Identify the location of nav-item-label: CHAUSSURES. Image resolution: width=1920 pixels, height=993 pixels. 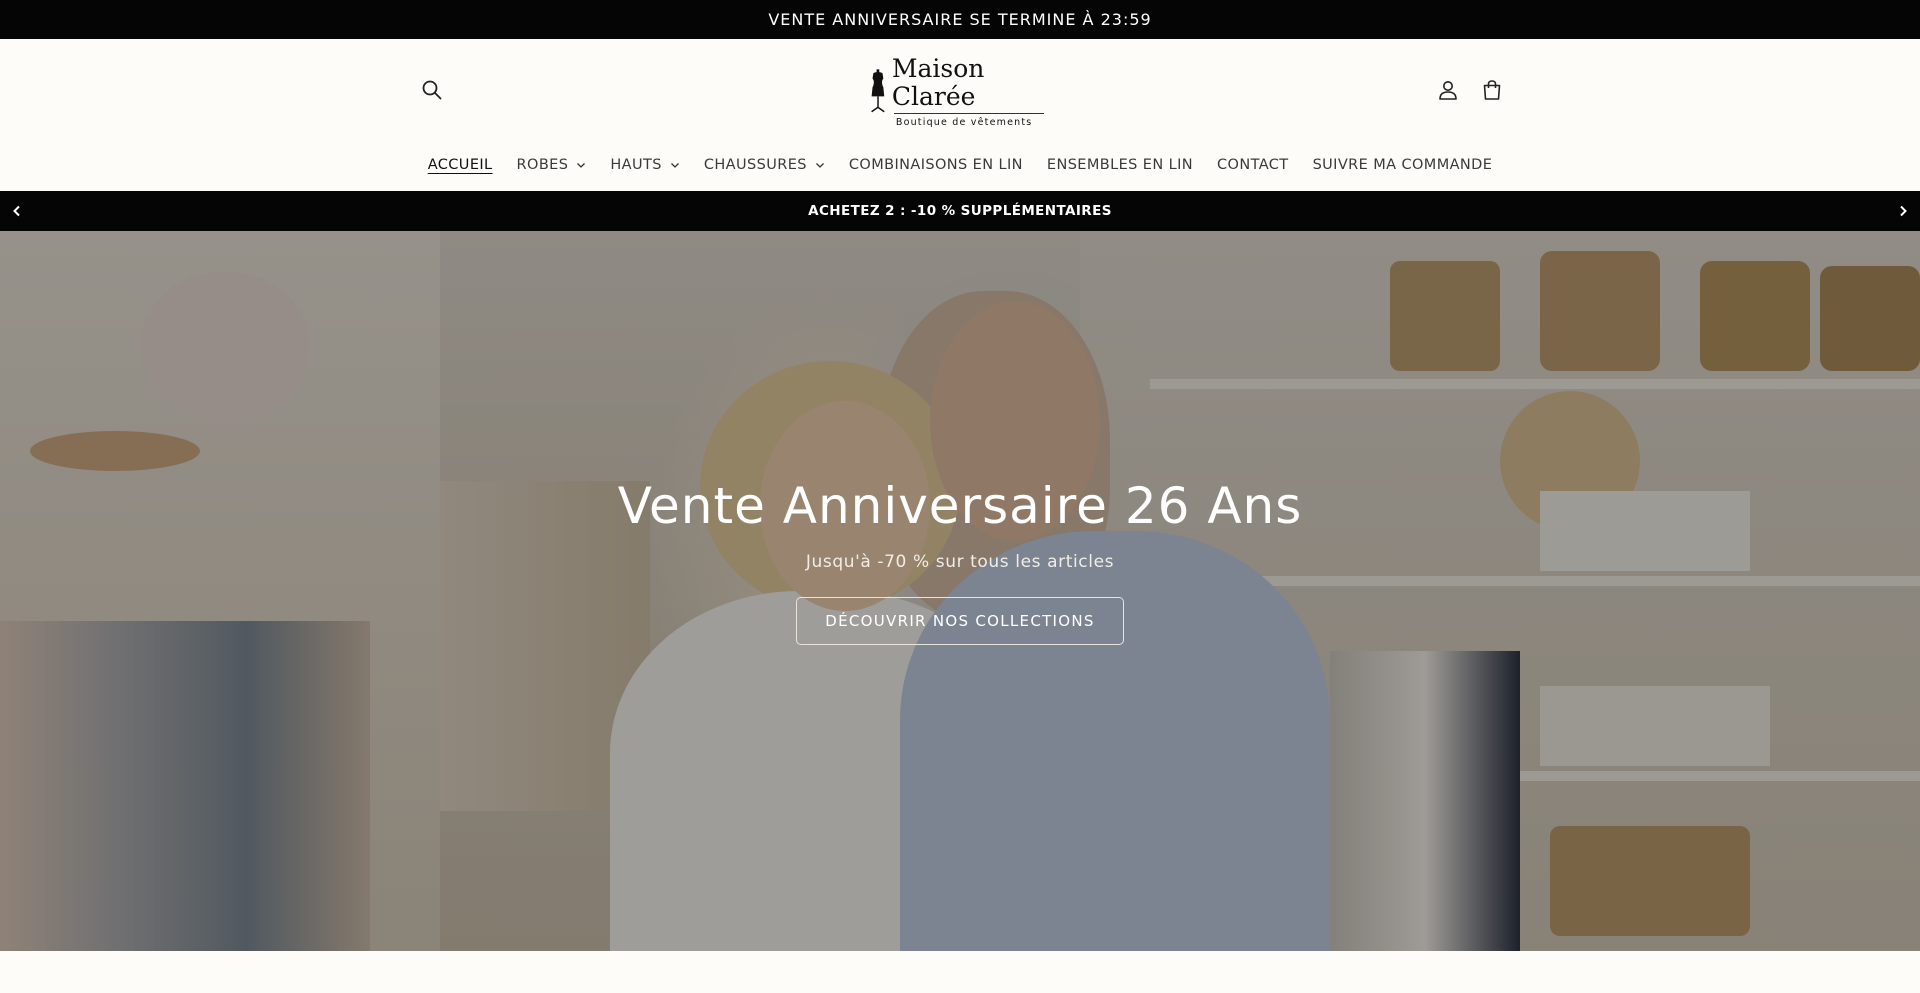
(755, 165).